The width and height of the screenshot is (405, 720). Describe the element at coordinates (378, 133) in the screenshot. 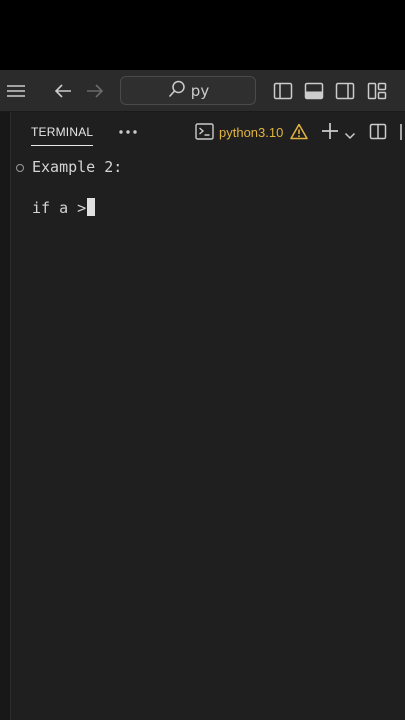

I see `split-terminal-icon` at that location.